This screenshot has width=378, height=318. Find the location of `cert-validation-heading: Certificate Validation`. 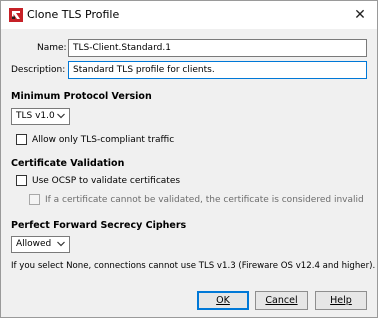

cert-validation-heading: Certificate Validation is located at coordinates (68, 163).